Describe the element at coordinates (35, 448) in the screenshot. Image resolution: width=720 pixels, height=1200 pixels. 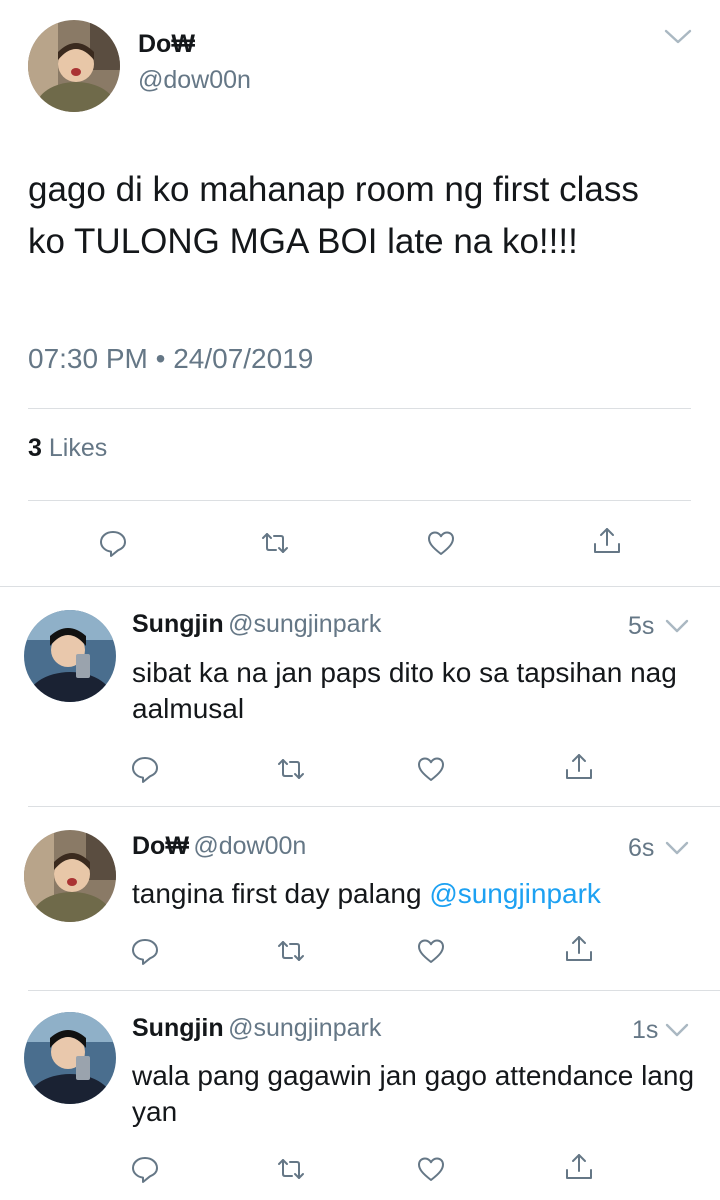
I see `likes-count: 3` at that location.